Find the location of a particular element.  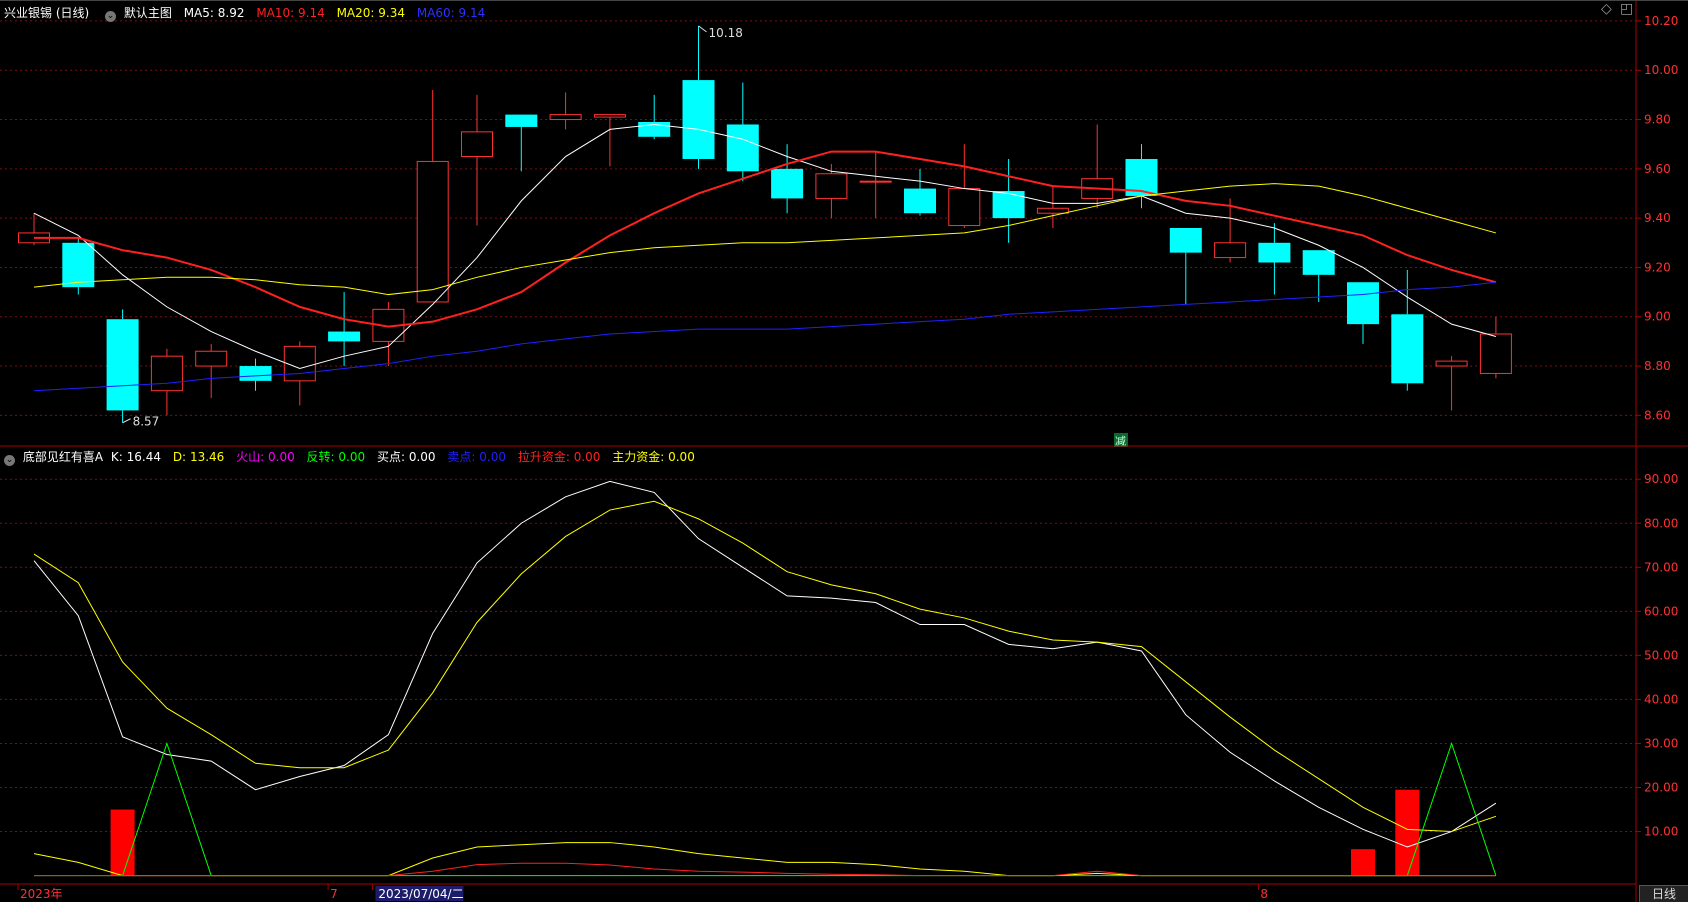

indicator-tick-label: 40.00 is located at coordinates (1661, 699).